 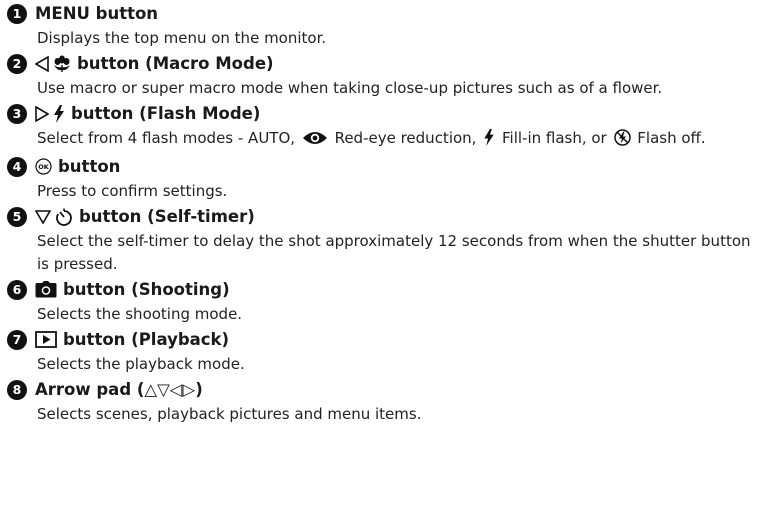 I want to click on item-heading: 3 button (Flash Mode), so click(x=385, y=113).